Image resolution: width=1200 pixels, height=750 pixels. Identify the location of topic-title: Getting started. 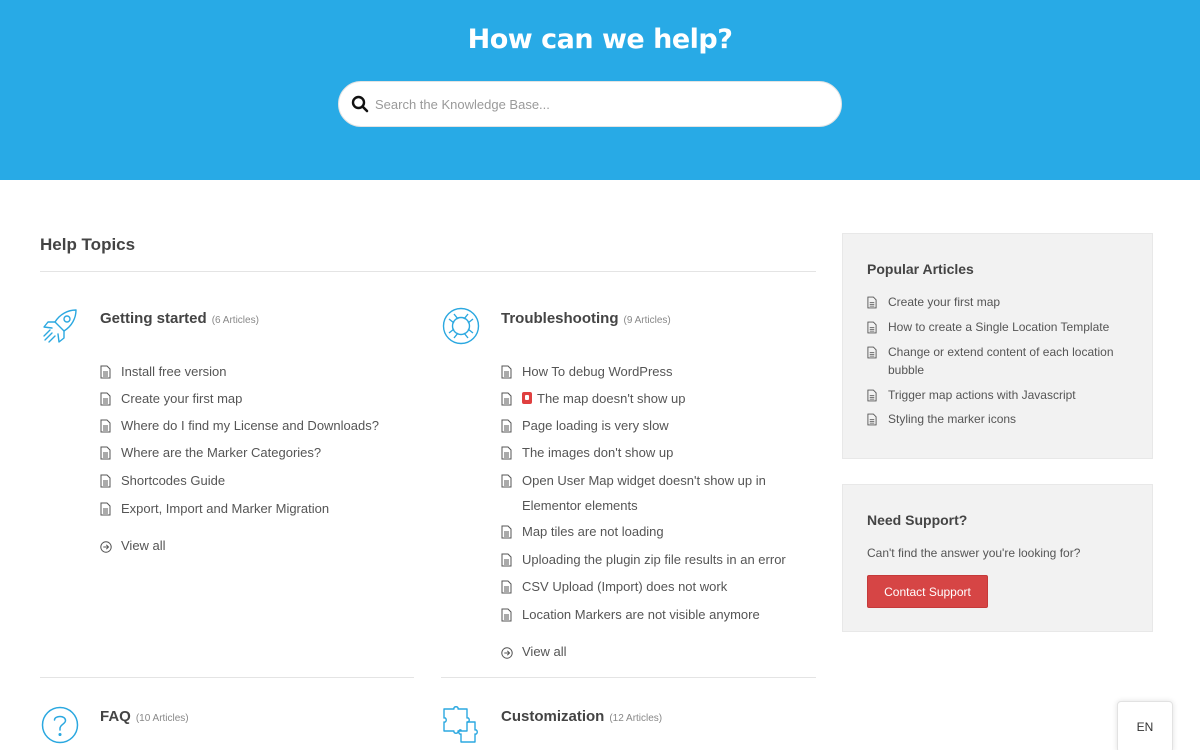
(153, 318).